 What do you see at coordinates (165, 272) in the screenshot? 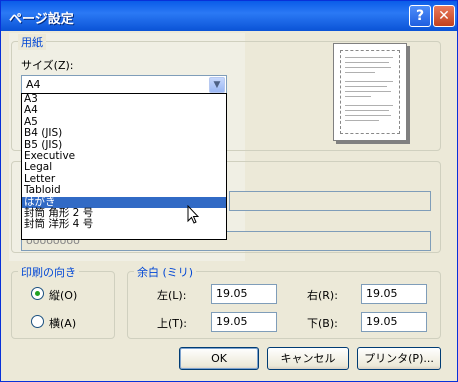
I see `margins-group-title: 余白 (ミリ)` at bounding box center [165, 272].